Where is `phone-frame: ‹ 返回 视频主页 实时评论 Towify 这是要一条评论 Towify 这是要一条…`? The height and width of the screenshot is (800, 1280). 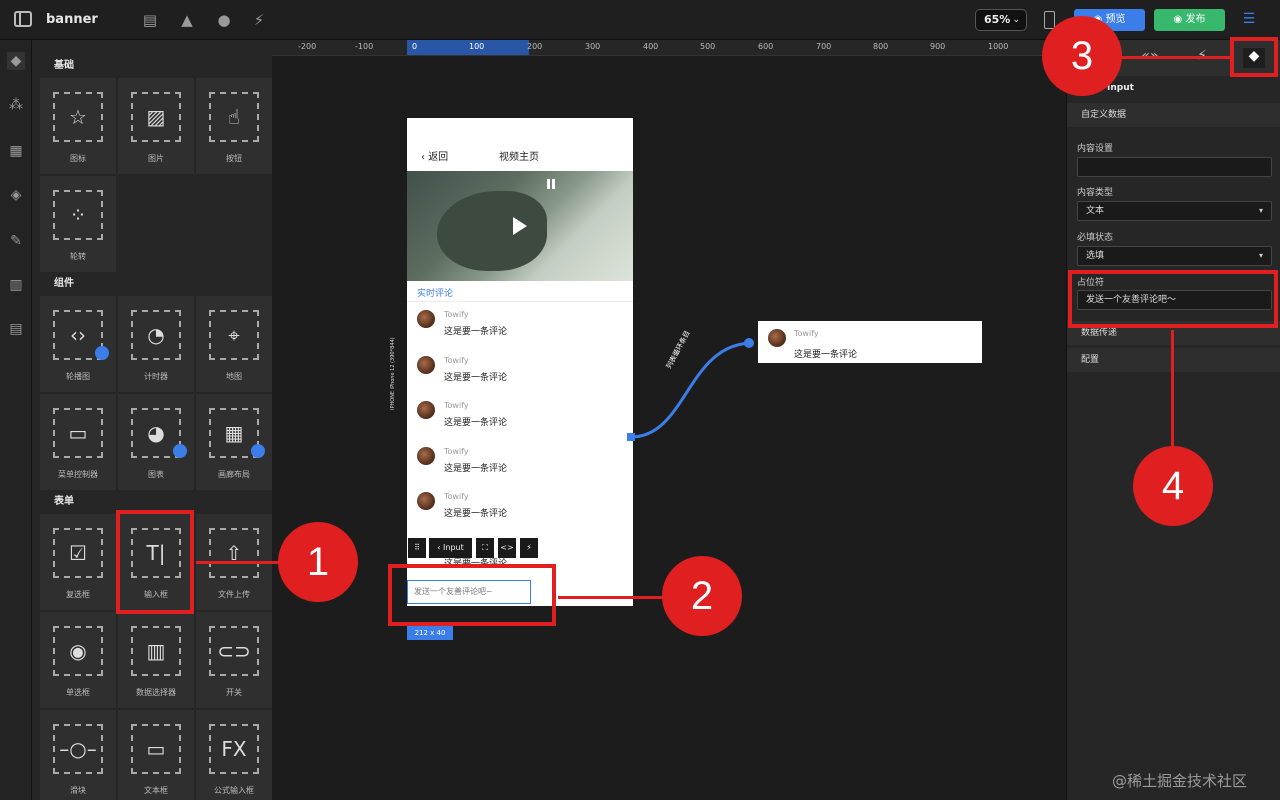
phone-frame: ‹ 返回 视频主页 实时评论 Towify 这是要一条评论 Towify 这是要一条… is located at coordinates (520, 362).